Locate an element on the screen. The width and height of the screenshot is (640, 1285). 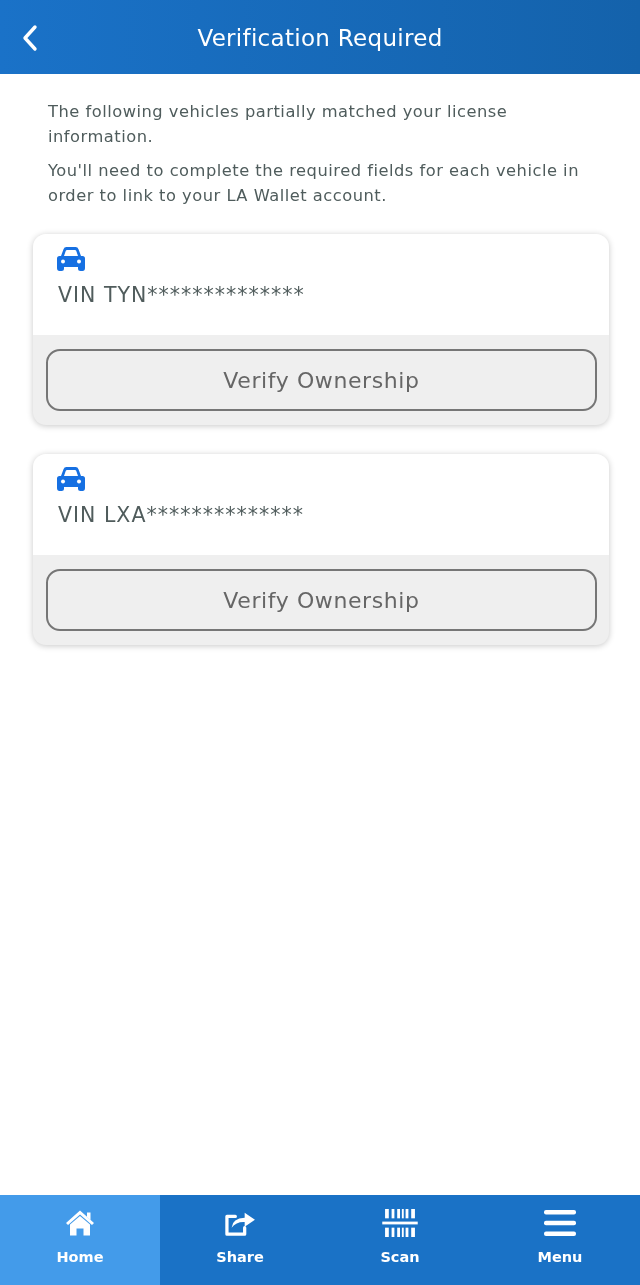
nav-tab: Home is located at coordinates (80, 1240).